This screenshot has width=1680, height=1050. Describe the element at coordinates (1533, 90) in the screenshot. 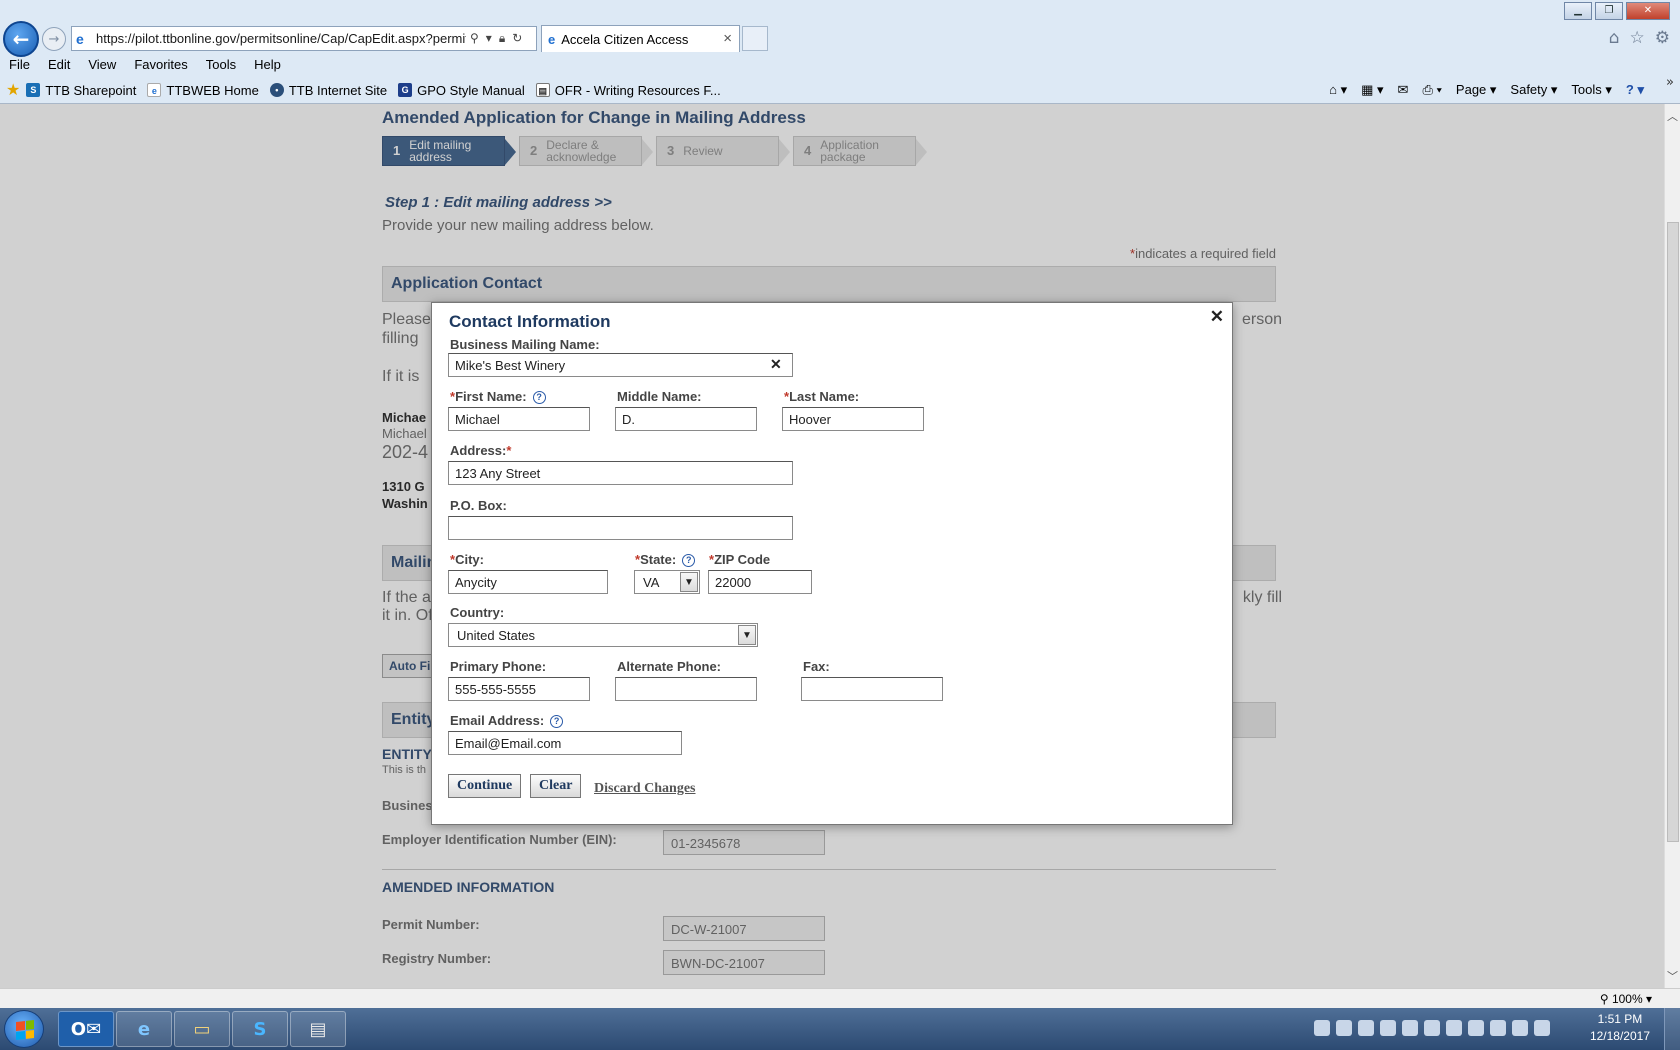

I see `safety-menu: Safety ▾` at that location.